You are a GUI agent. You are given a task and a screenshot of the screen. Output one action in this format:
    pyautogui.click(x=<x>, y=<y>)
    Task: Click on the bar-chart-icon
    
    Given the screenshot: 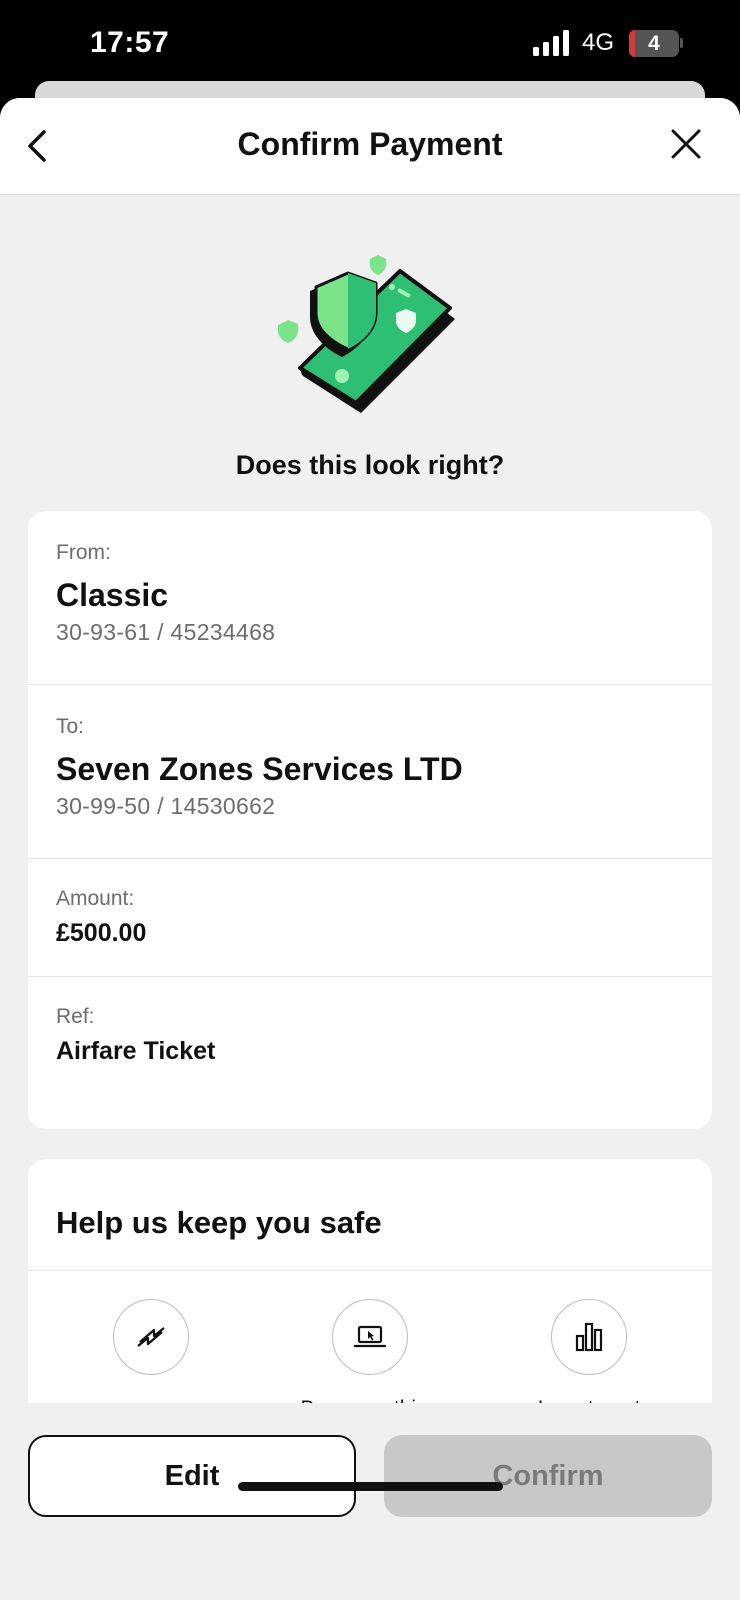 What is the action you would take?
    pyautogui.click(x=589, y=1337)
    